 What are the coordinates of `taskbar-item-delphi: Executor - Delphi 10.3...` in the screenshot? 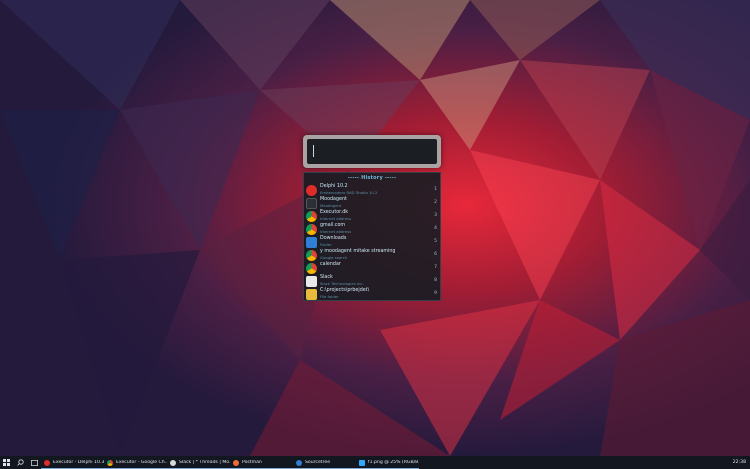 It's located at (72, 462).